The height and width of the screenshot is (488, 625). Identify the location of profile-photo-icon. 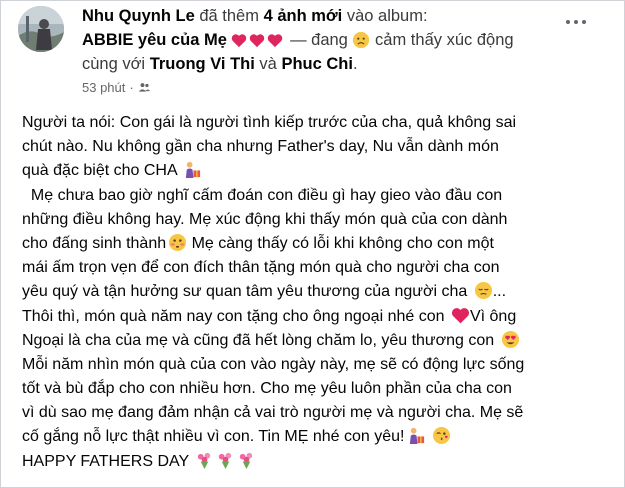
(41, 29).